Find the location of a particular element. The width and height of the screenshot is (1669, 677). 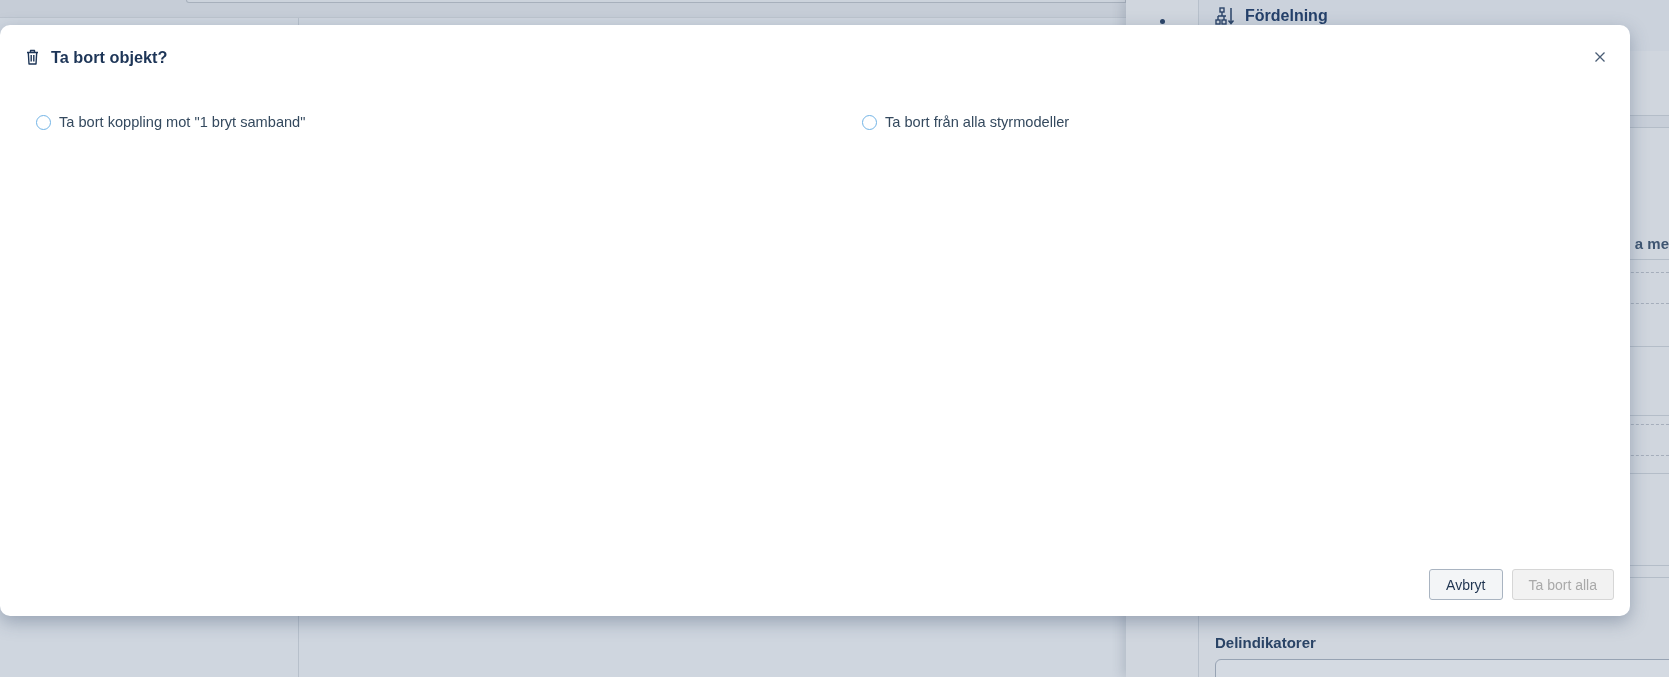

hierarchy-sort-icon is located at coordinates (1225, 16).